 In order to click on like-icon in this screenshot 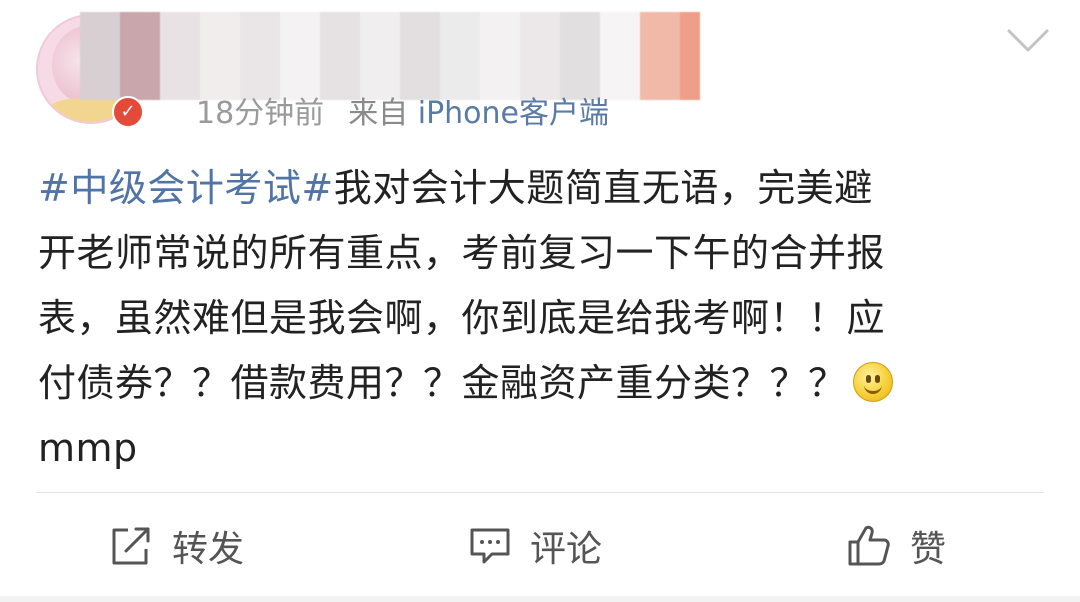, I will do `click(869, 545)`.